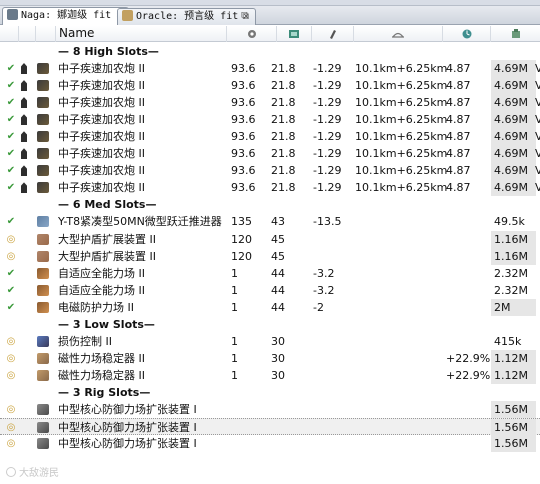 This screenshot has width=540, height=484. What do you see at coordinates (466, 34) in the screenshot?
I see `header-rate` at bounding box center [466, 34].